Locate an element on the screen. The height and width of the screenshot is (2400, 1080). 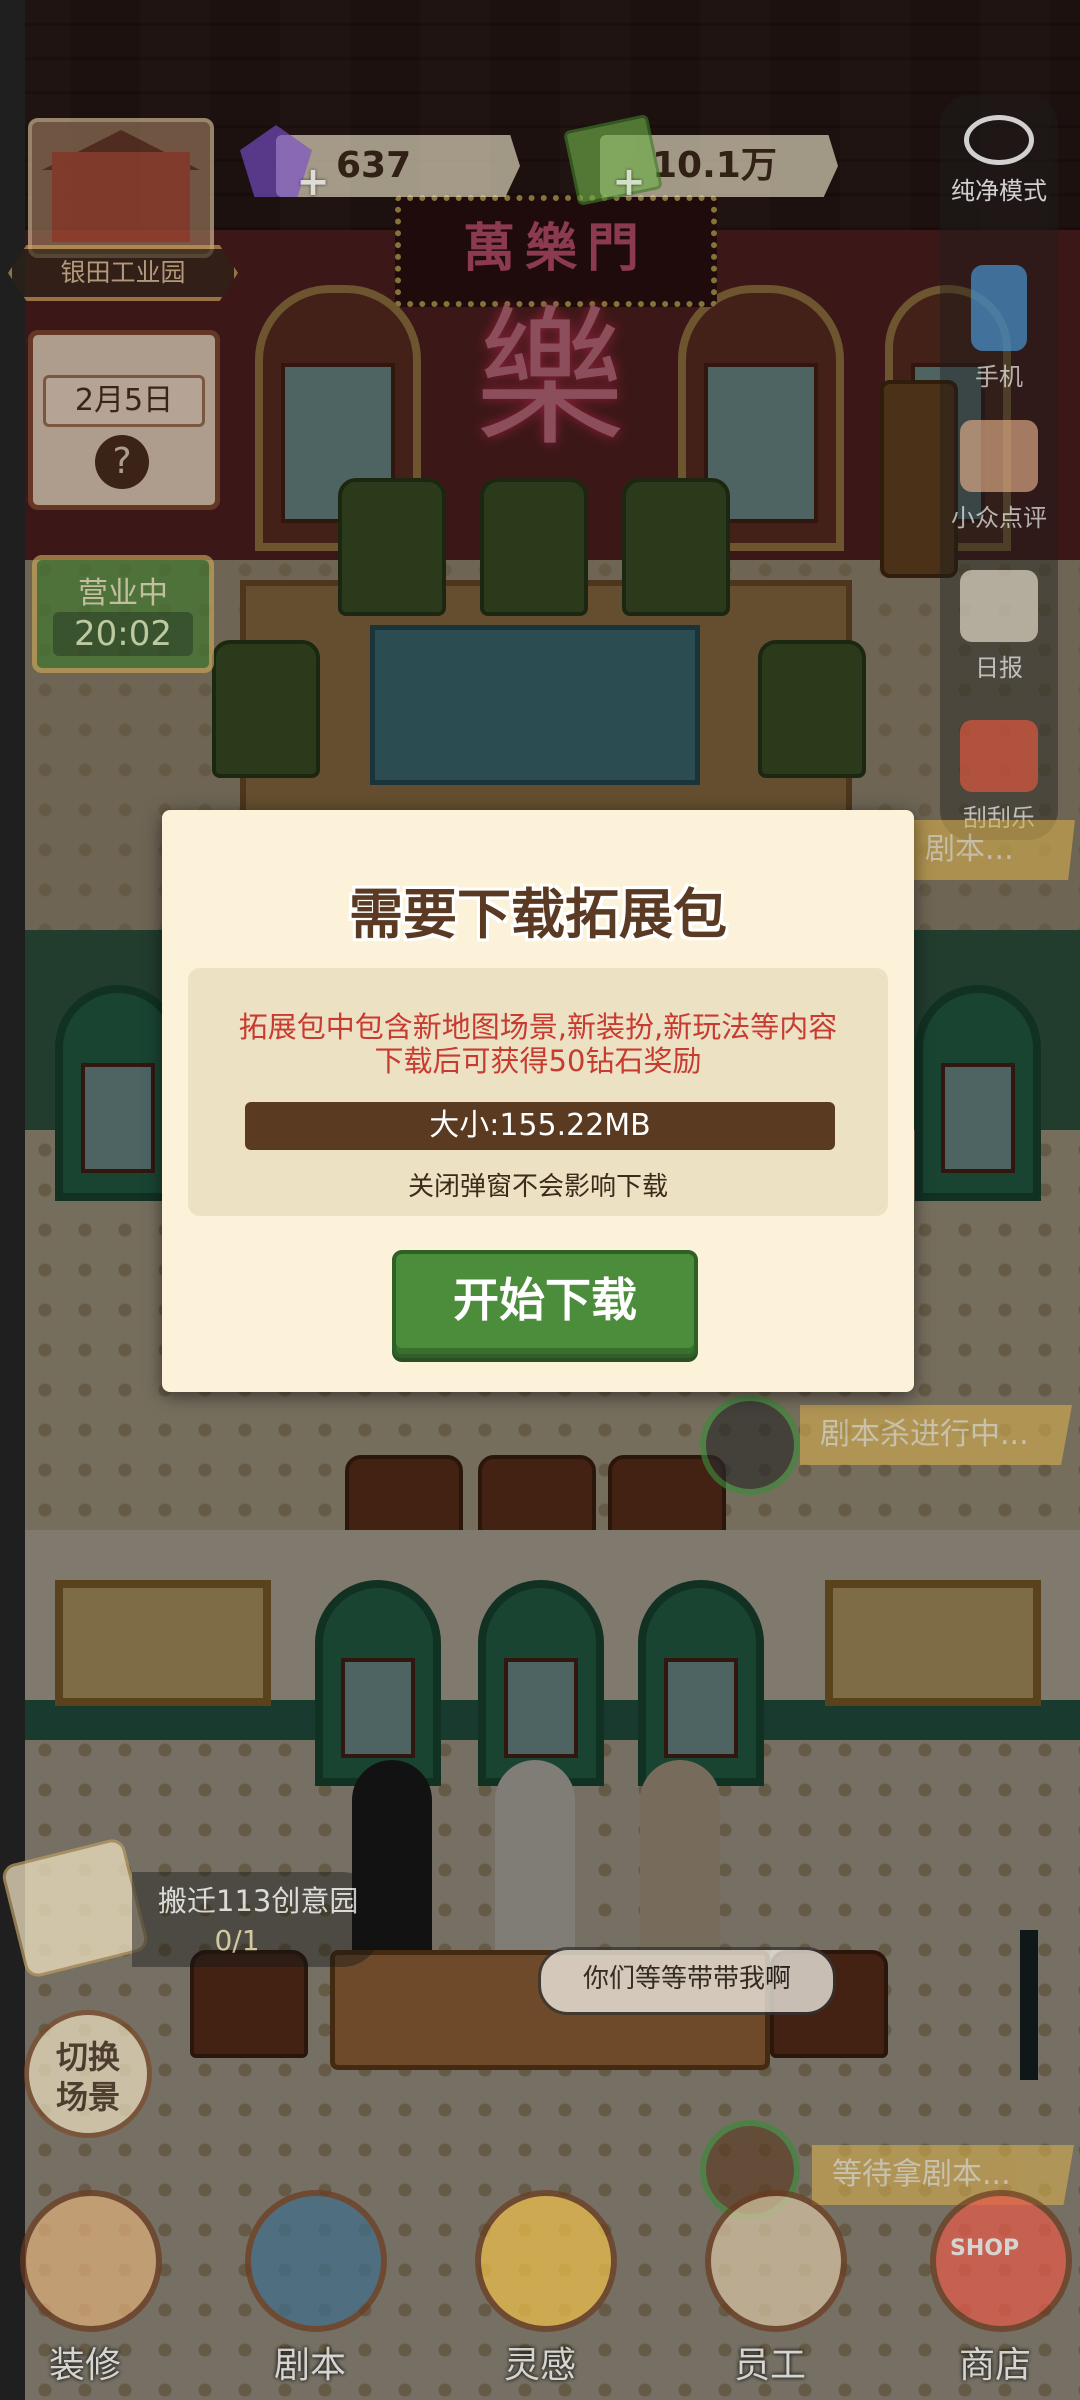
dialog-title: 需要下载拓展包 is located at coordinates (538, 914).